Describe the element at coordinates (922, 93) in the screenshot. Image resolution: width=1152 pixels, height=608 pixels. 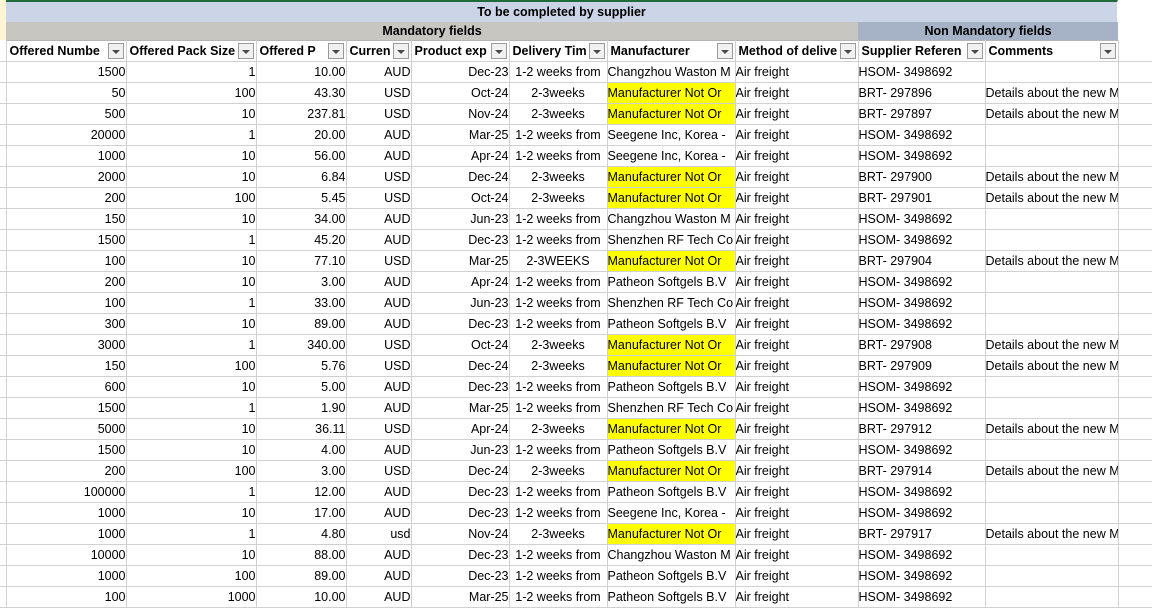
I see `cell-supplier-reference: BRT- 297896` at that location.